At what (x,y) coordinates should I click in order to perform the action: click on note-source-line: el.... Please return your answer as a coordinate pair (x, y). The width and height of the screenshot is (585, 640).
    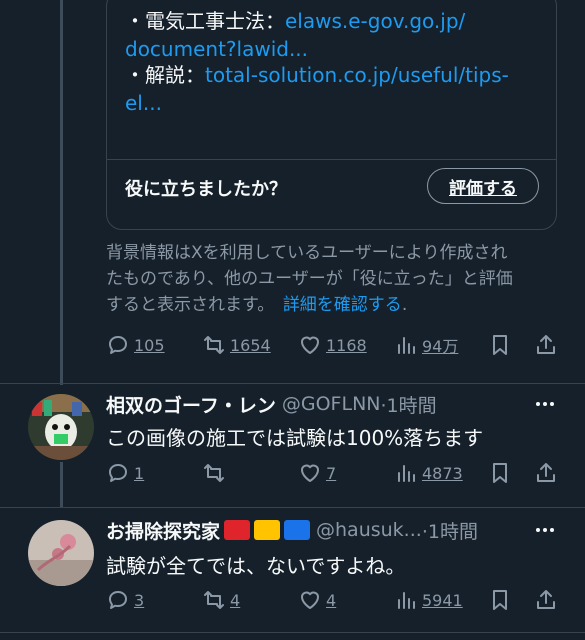
    Looking at the image, I should click on (143, 103).